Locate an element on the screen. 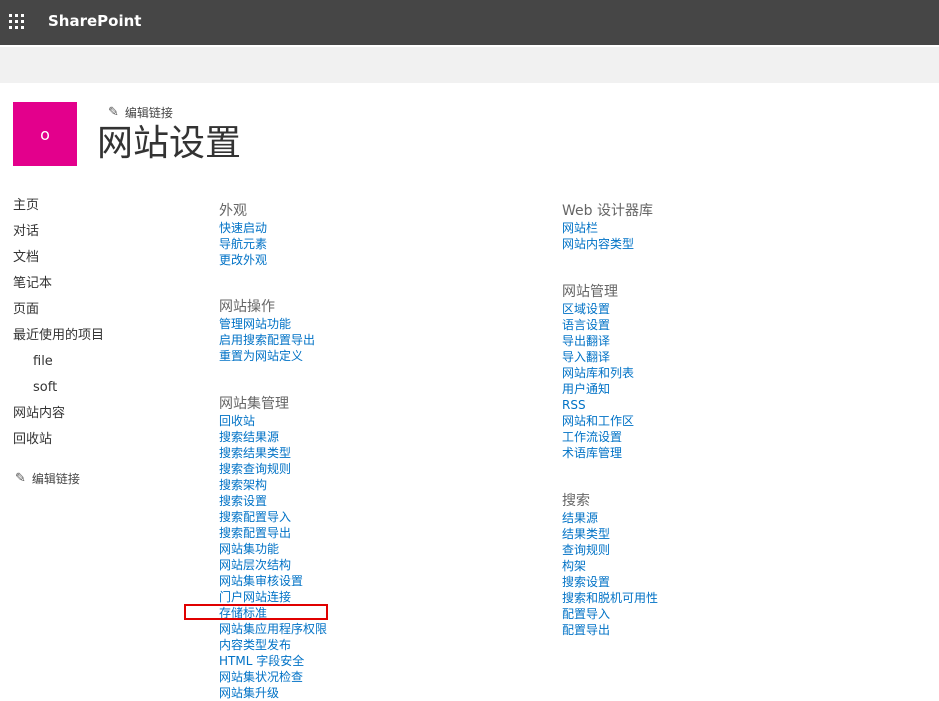  settings-link: 搜索架构 is located at coordinates (273, 485).